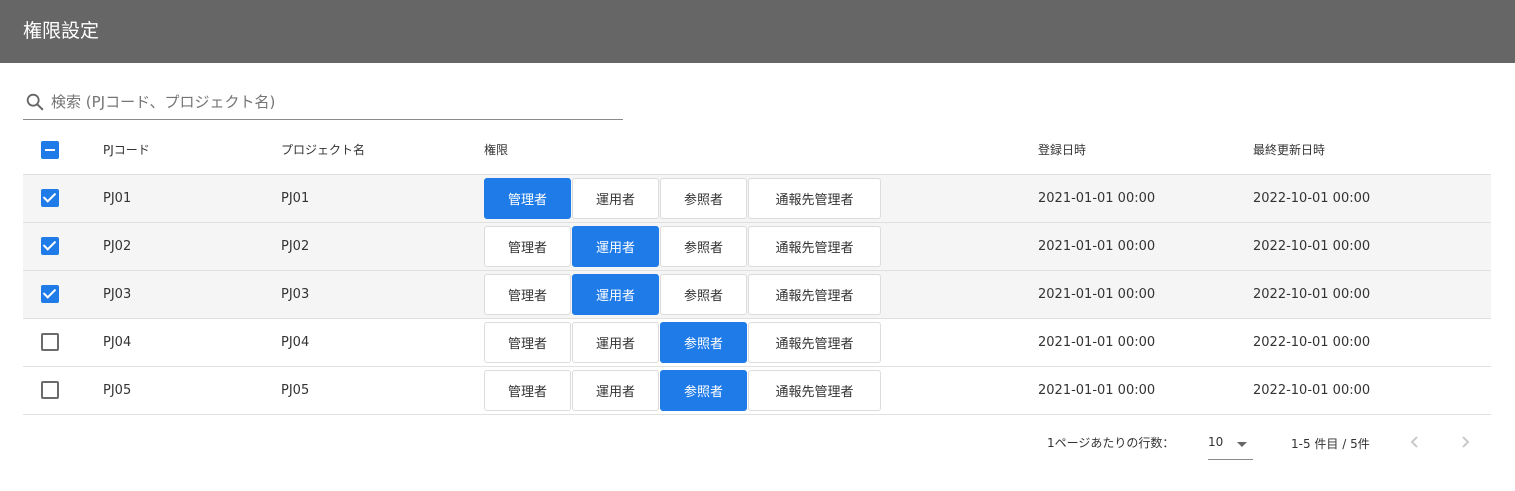 This screenshot has width=1515, height=491. Describe the element at coordinates (295, 198) in the screenshot. I see `cell-name: PJ01` at that location.